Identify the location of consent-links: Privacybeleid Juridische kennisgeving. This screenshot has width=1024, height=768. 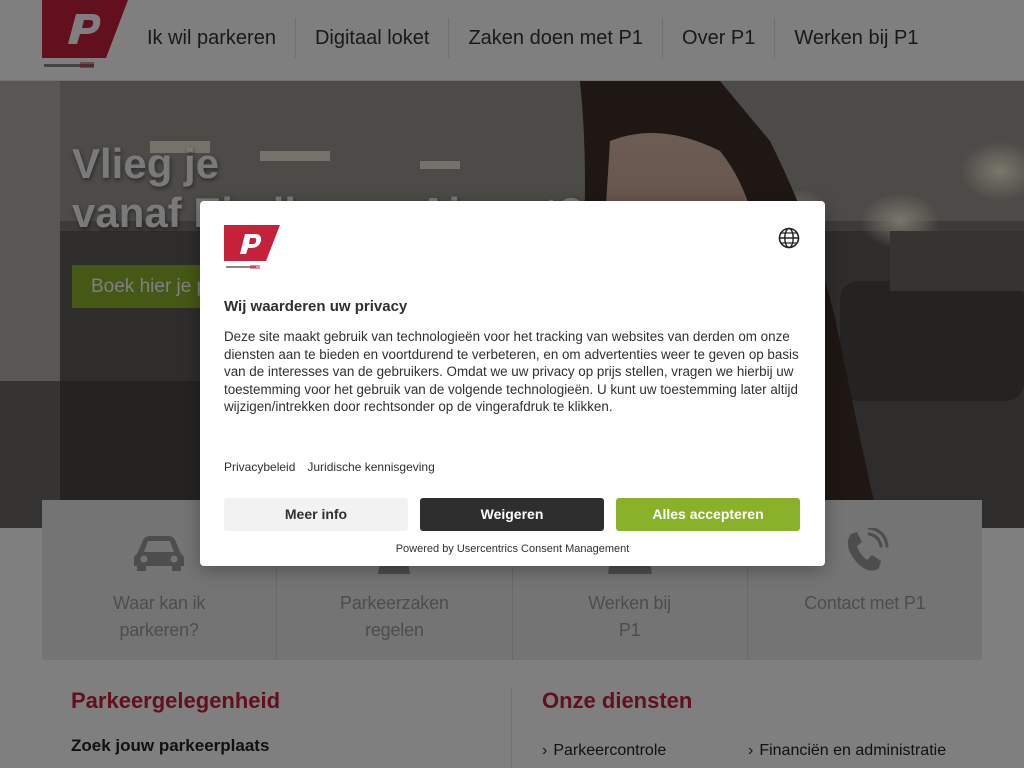
(329, 467).